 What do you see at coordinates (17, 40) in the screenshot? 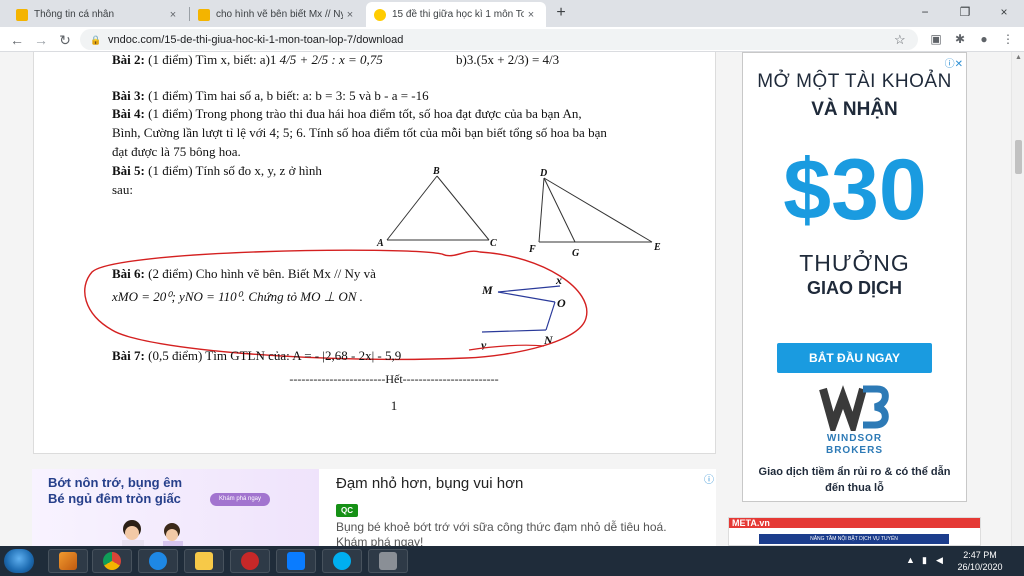
I see `back-button: ←` at bounding box center [17, 40].